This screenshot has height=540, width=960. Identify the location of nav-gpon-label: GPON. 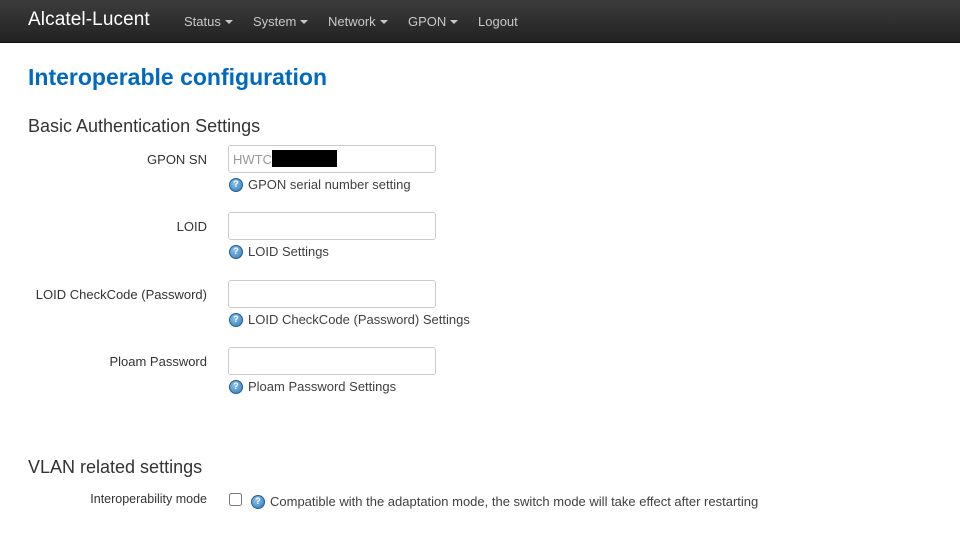
(427, 21).